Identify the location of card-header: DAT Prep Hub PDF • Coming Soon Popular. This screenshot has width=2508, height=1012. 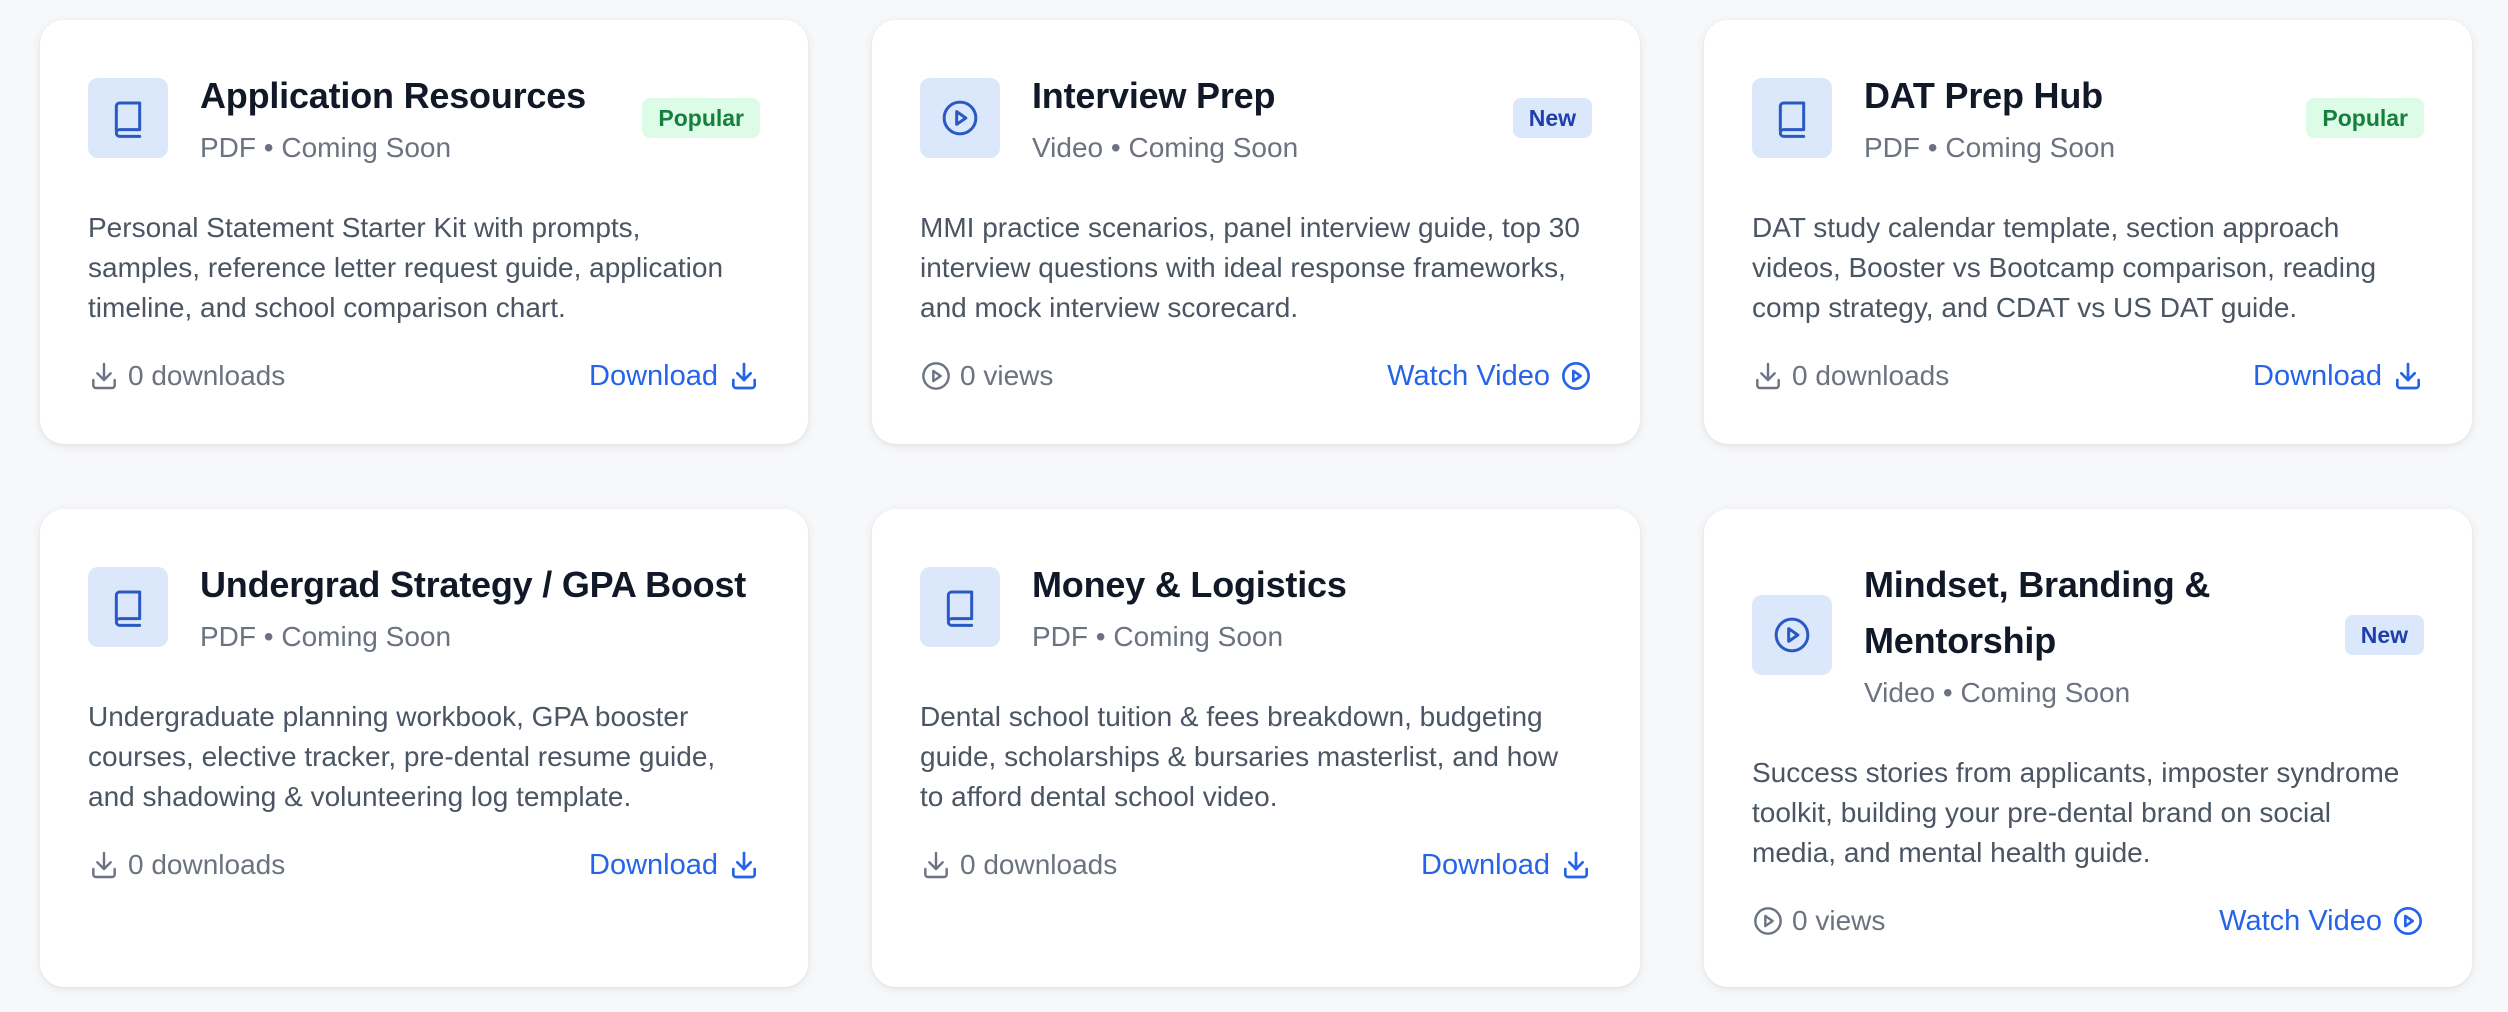
(2088, 118).